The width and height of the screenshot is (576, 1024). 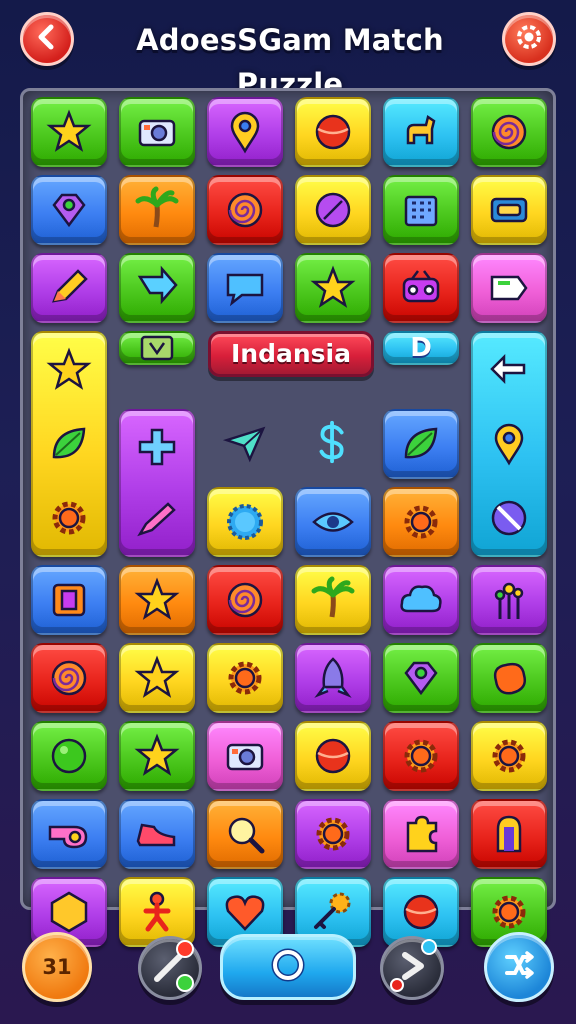 What do you see at coordinates (421, 288) in the screenshot?
I see `tile-radio` at bounding box center [421, 288].